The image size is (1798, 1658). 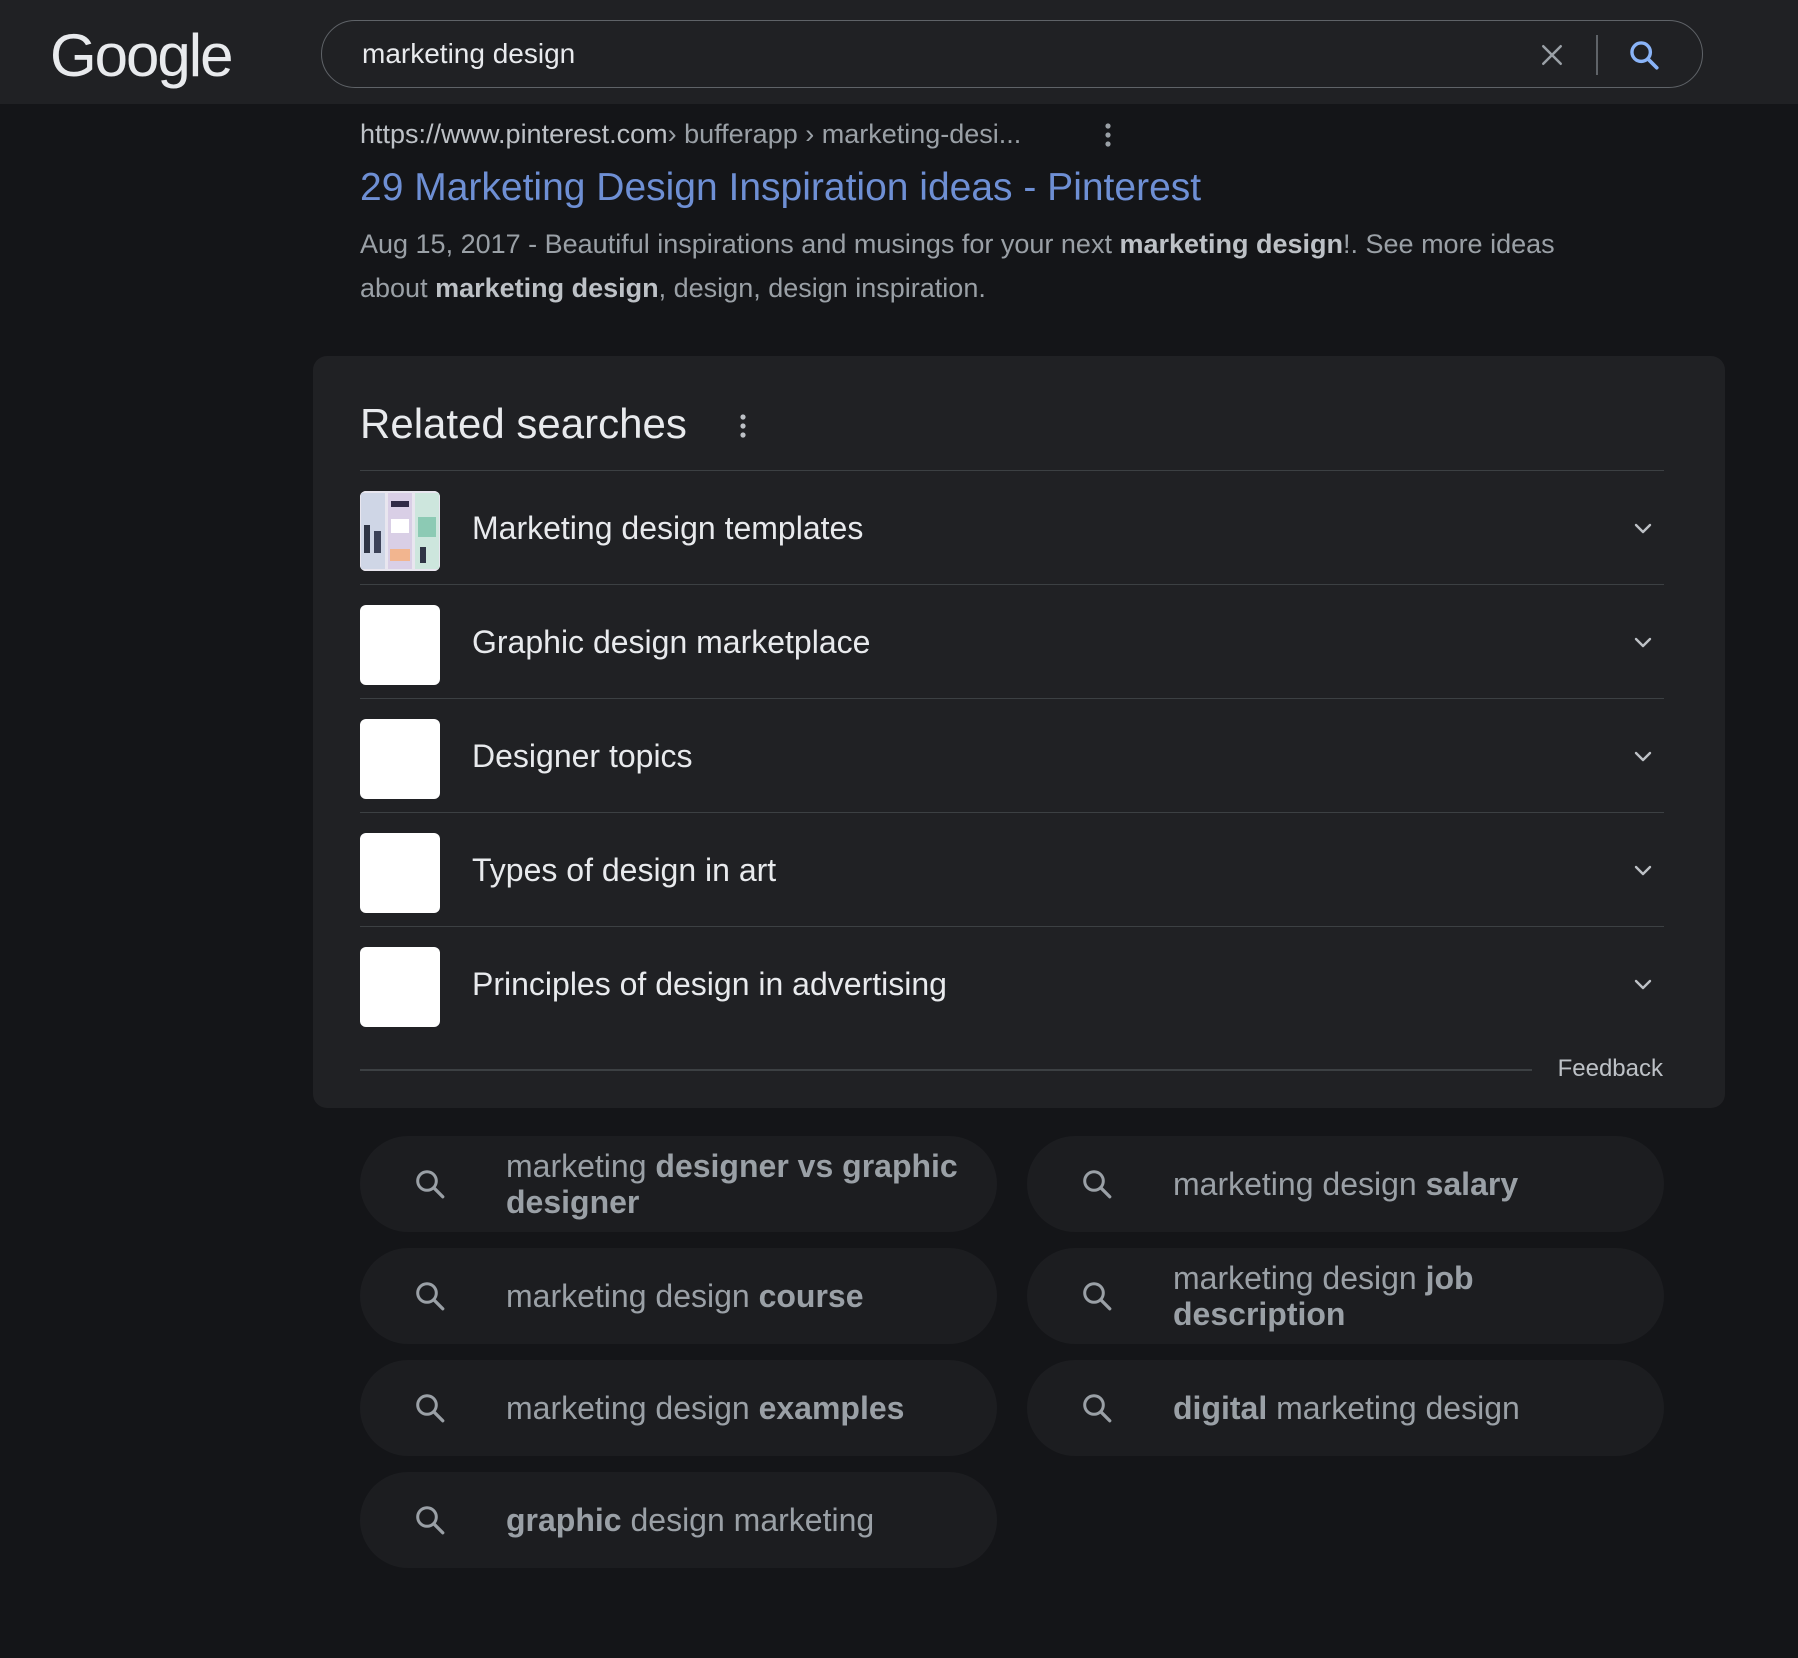 I want to click on related-query-chip: marketing designer vs graphic designer, so click(x=678, y=1184).